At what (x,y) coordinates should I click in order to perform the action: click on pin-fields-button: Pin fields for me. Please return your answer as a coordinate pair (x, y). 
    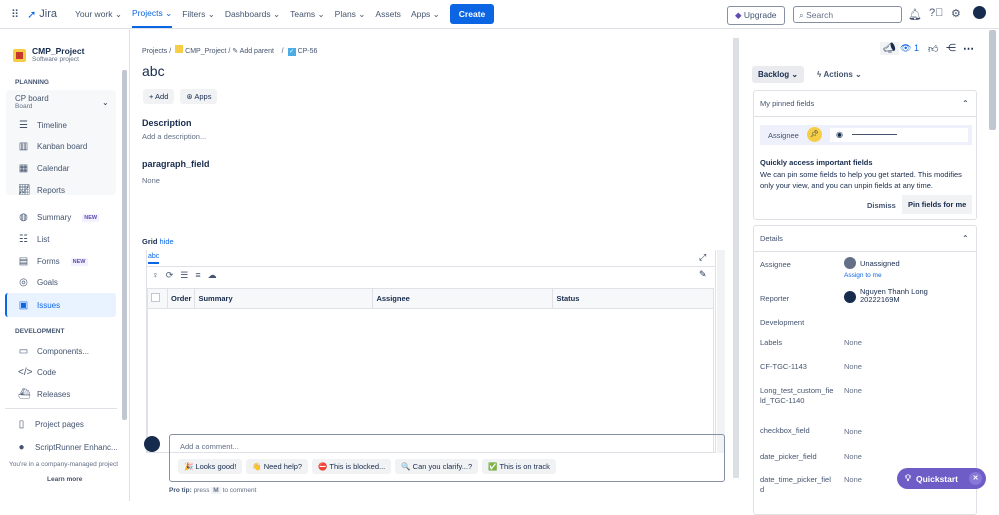
    Looking at the image, I should click on (937, 204).